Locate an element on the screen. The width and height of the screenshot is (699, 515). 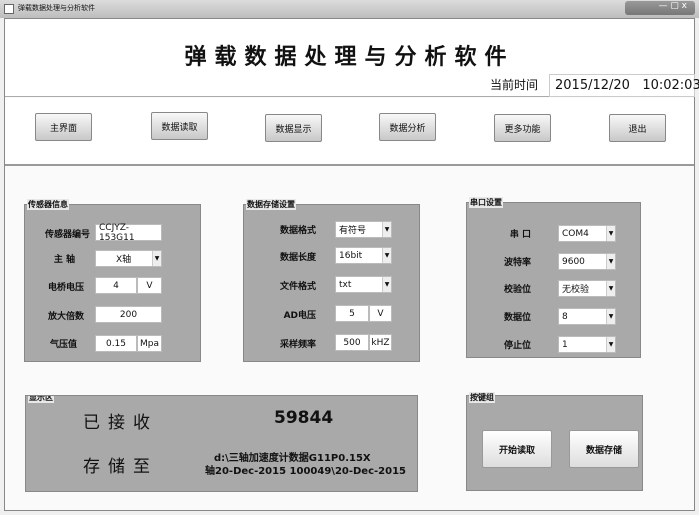
sensor-id-label: 传感器编号 is located at coordinates (67, 235).